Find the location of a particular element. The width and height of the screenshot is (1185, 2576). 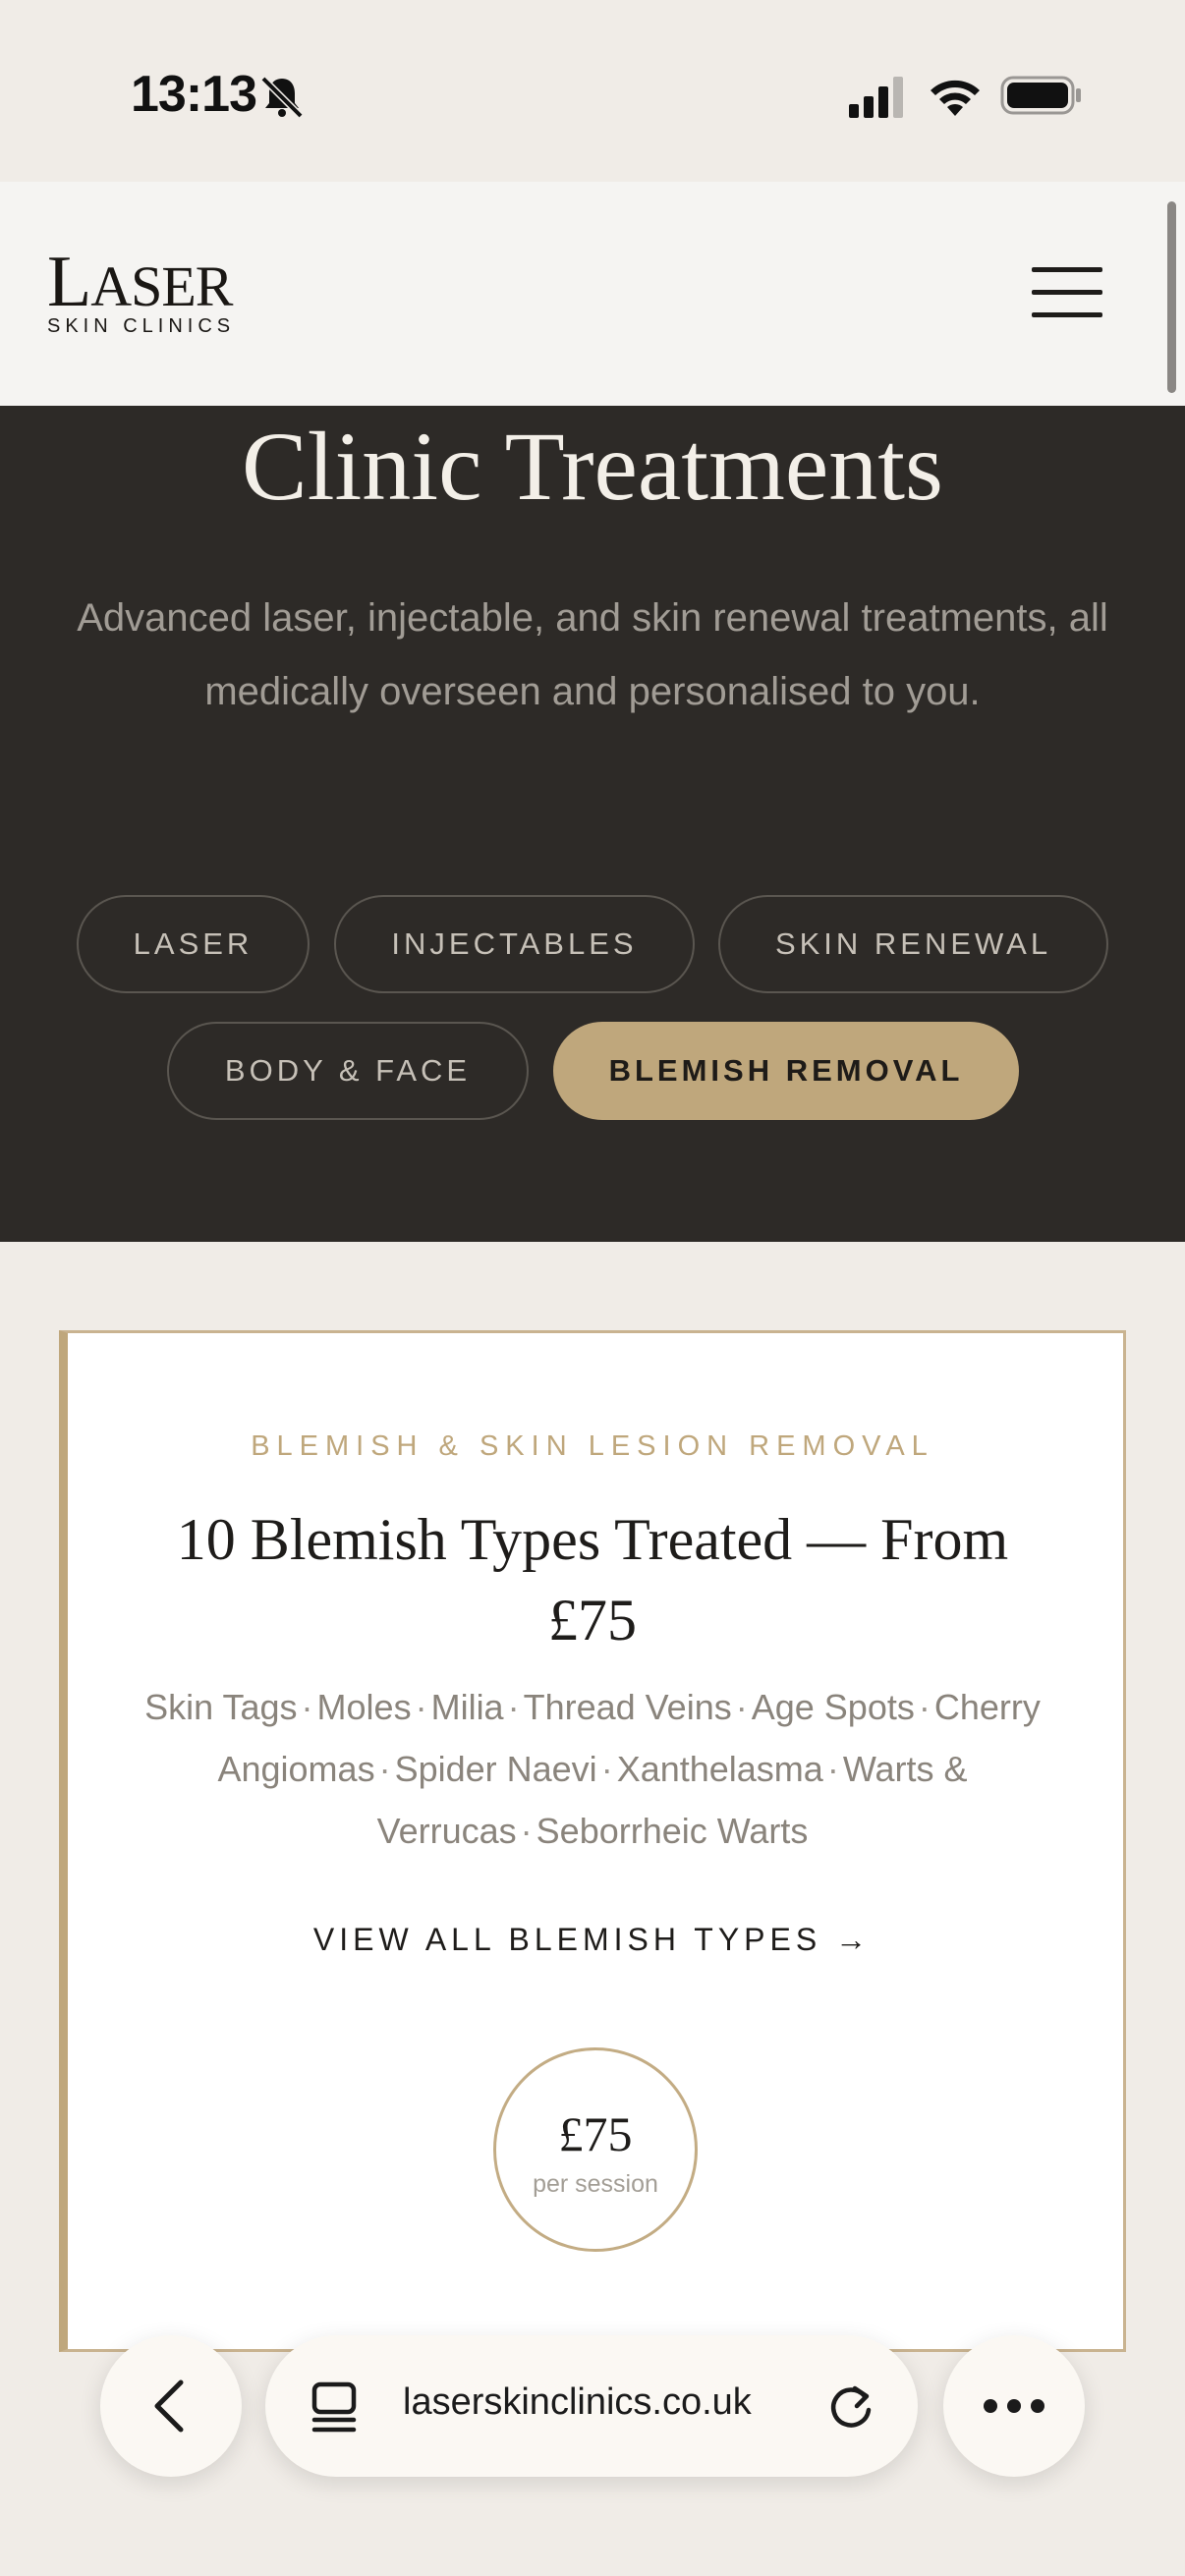

logo-initial: L is located at coordinates (69, 282).